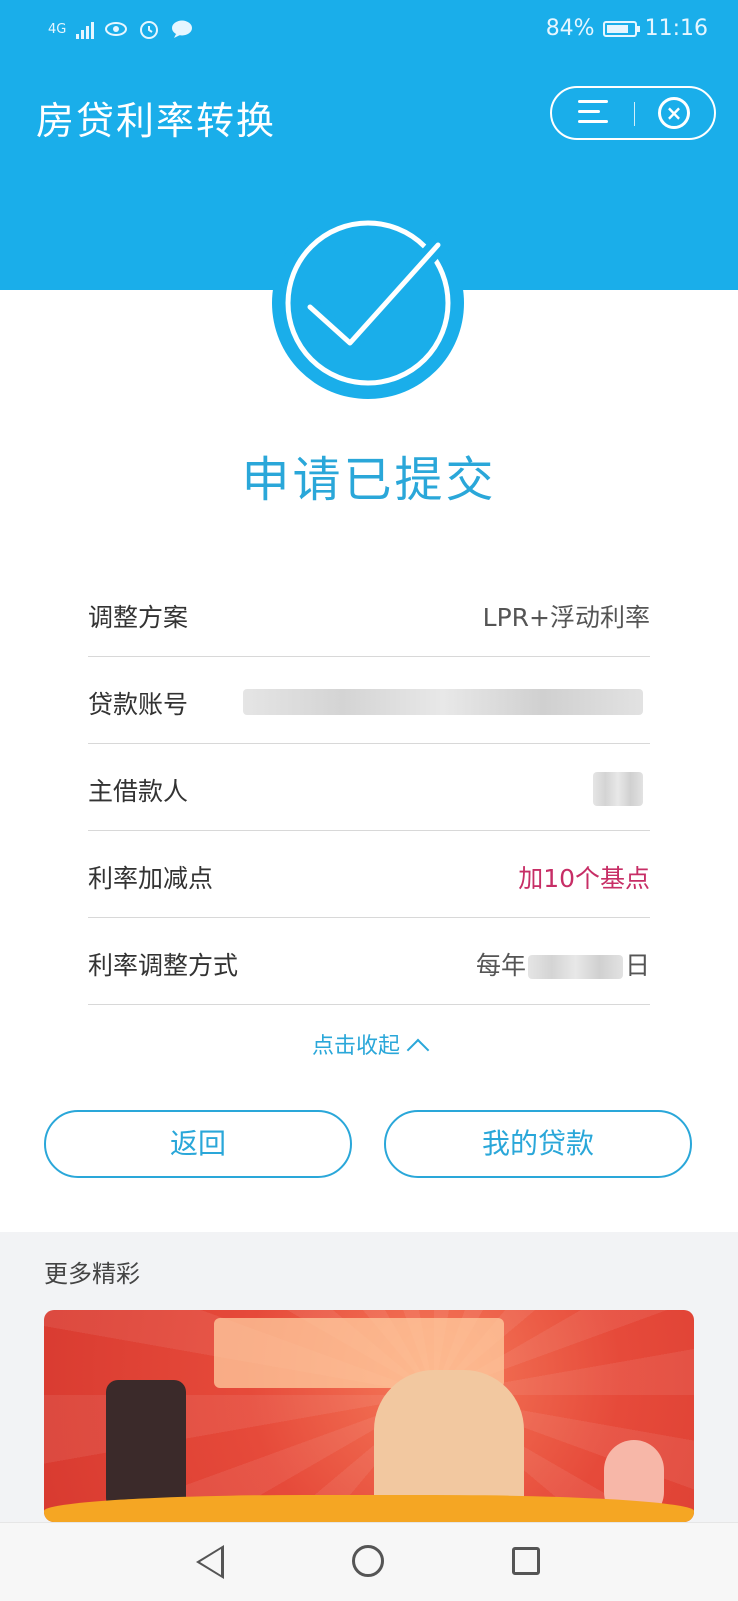 Image resolution: width=738 pixels, height=1601 pixels. I want to click on detail-row-adjust-method: 利率调整方式 每年 日, so click(369, 961).